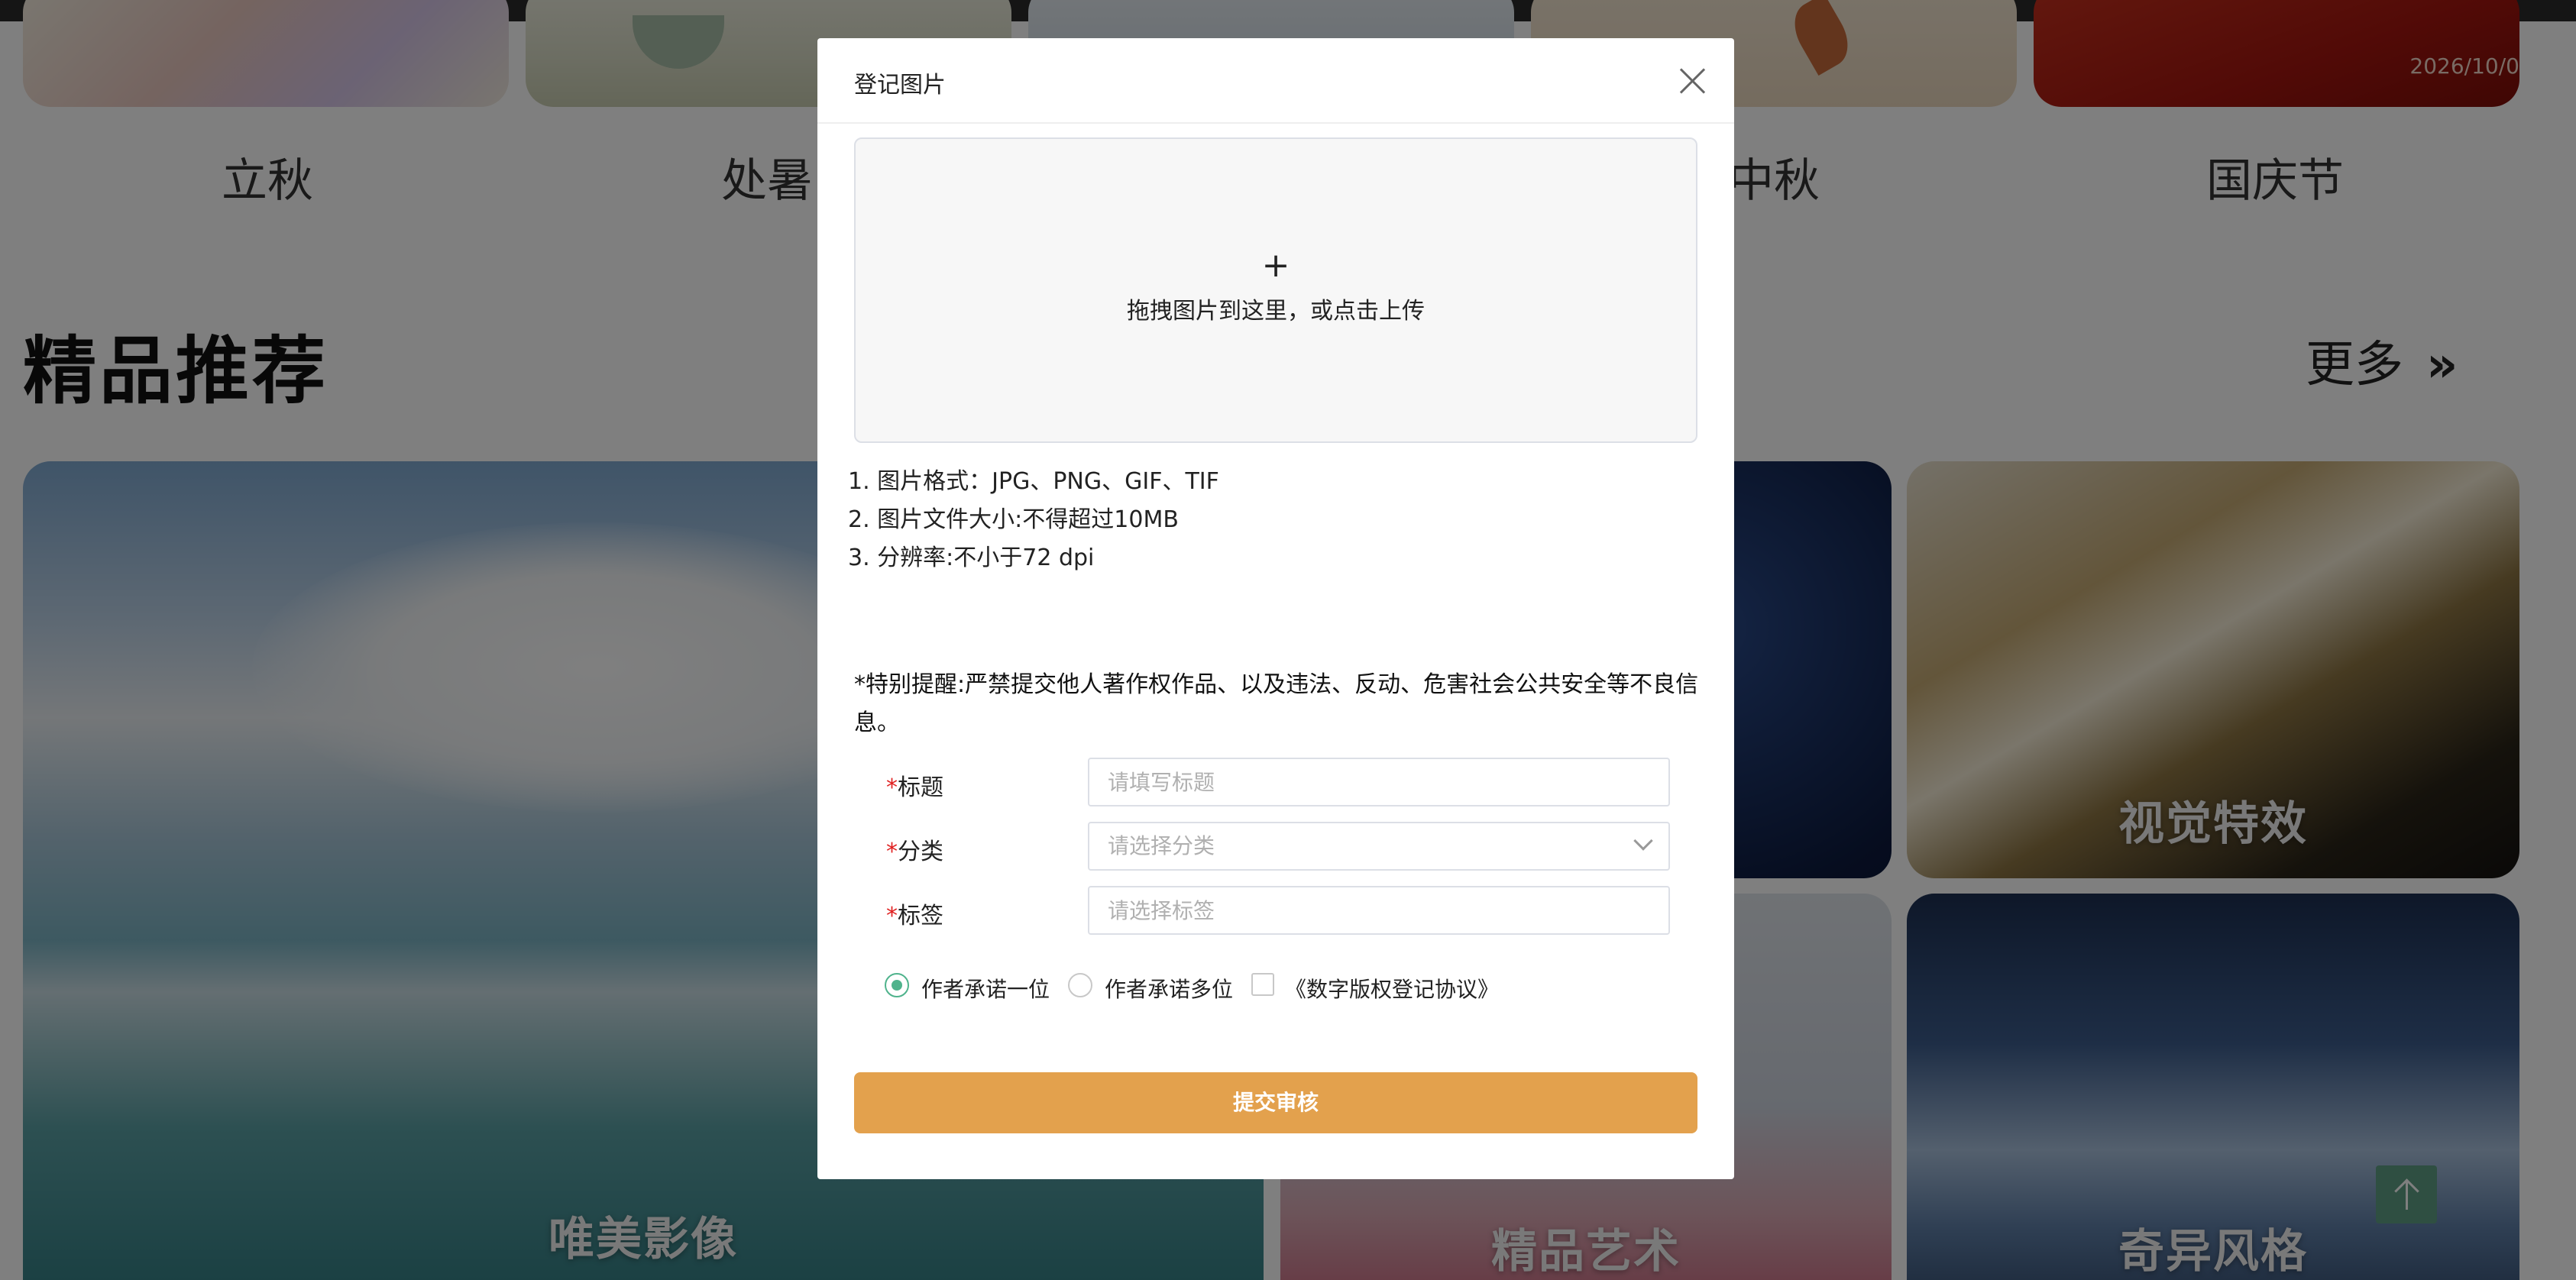  I want to click on close-icon, so click(1693, 81).